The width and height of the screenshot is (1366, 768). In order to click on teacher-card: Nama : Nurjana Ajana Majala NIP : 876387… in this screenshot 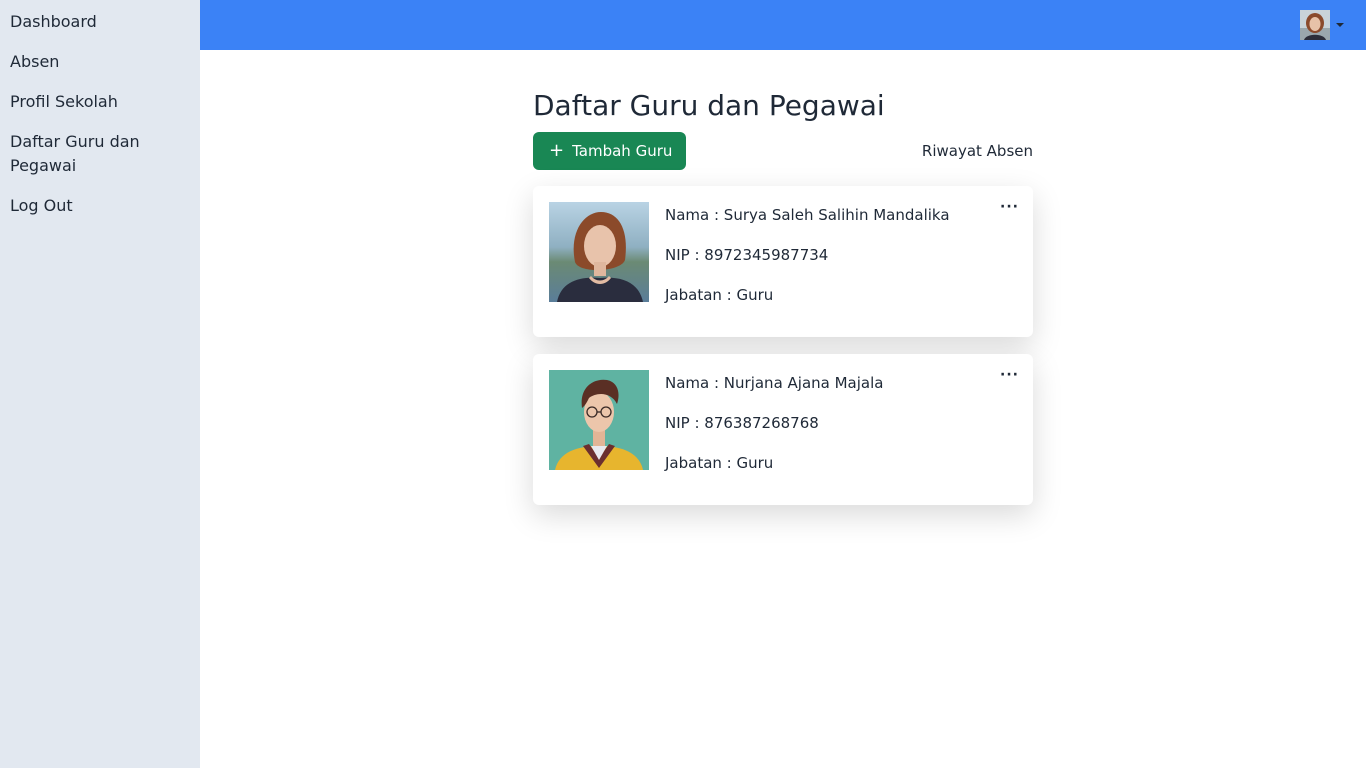, I will do `click(783, 429)`.